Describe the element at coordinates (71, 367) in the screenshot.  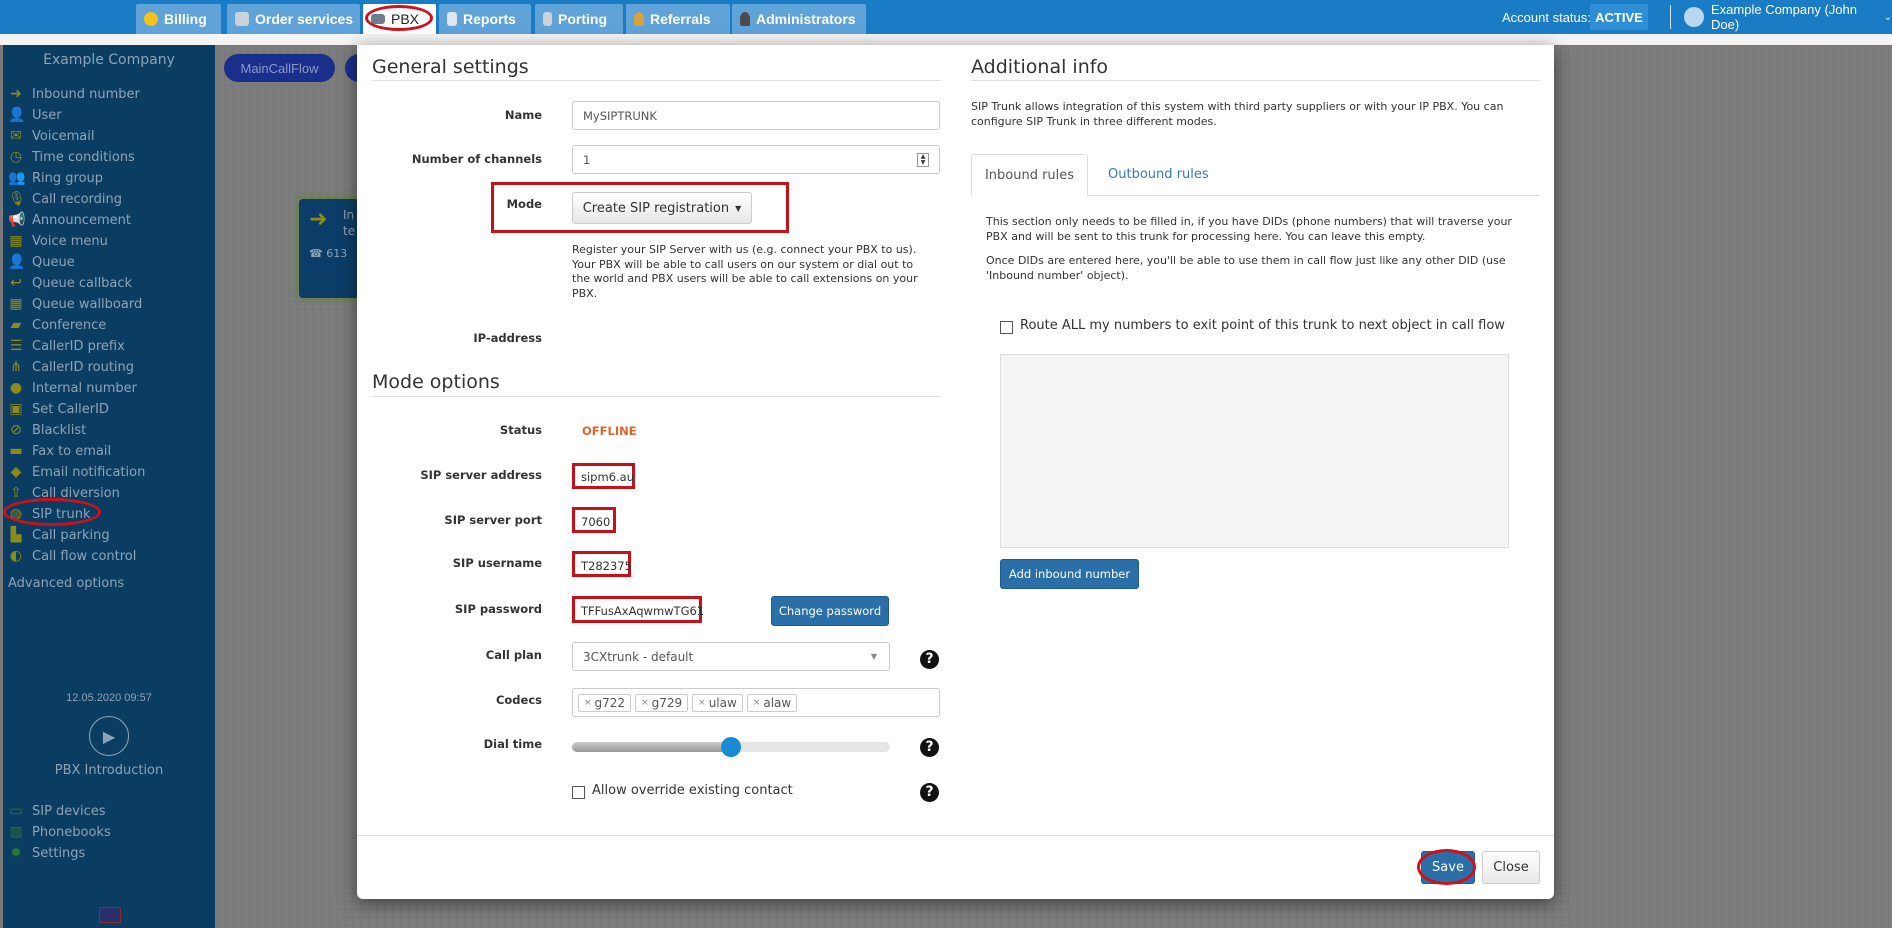
I see `sidebar-item: ⋔ CallerID routing` at that location.